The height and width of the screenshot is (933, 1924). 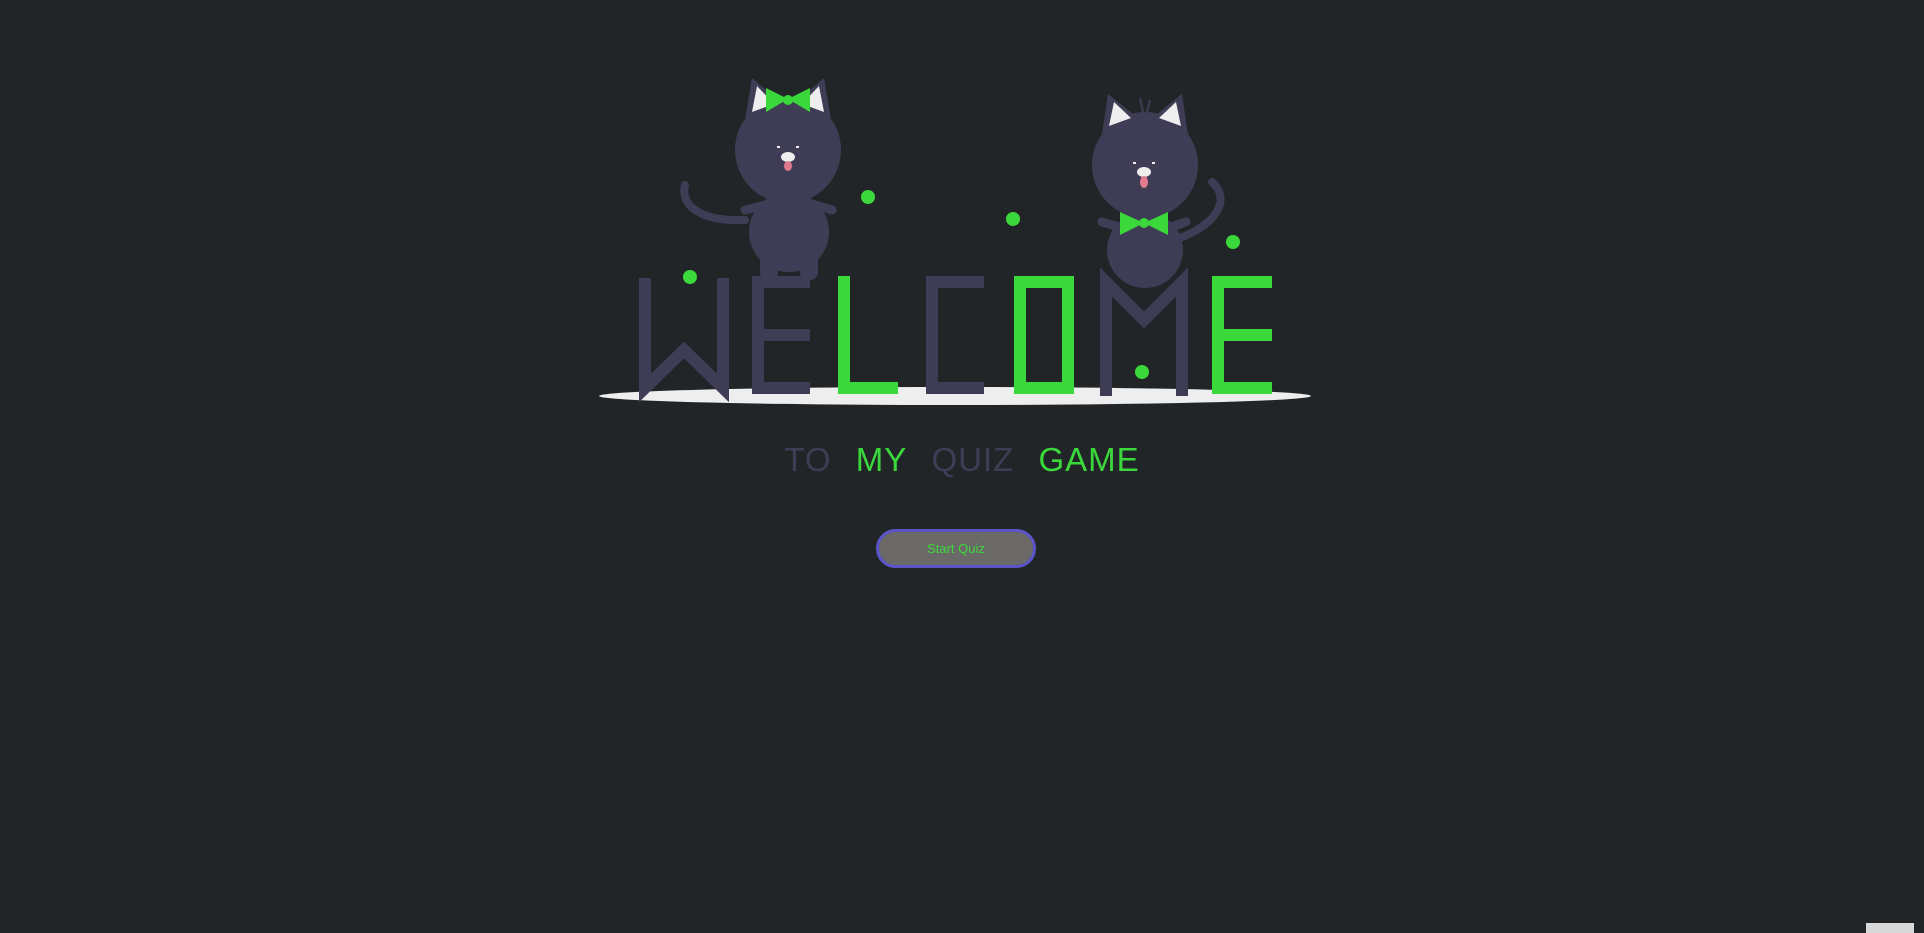 I want to click on letter-m, so click(x=1144, y=331).